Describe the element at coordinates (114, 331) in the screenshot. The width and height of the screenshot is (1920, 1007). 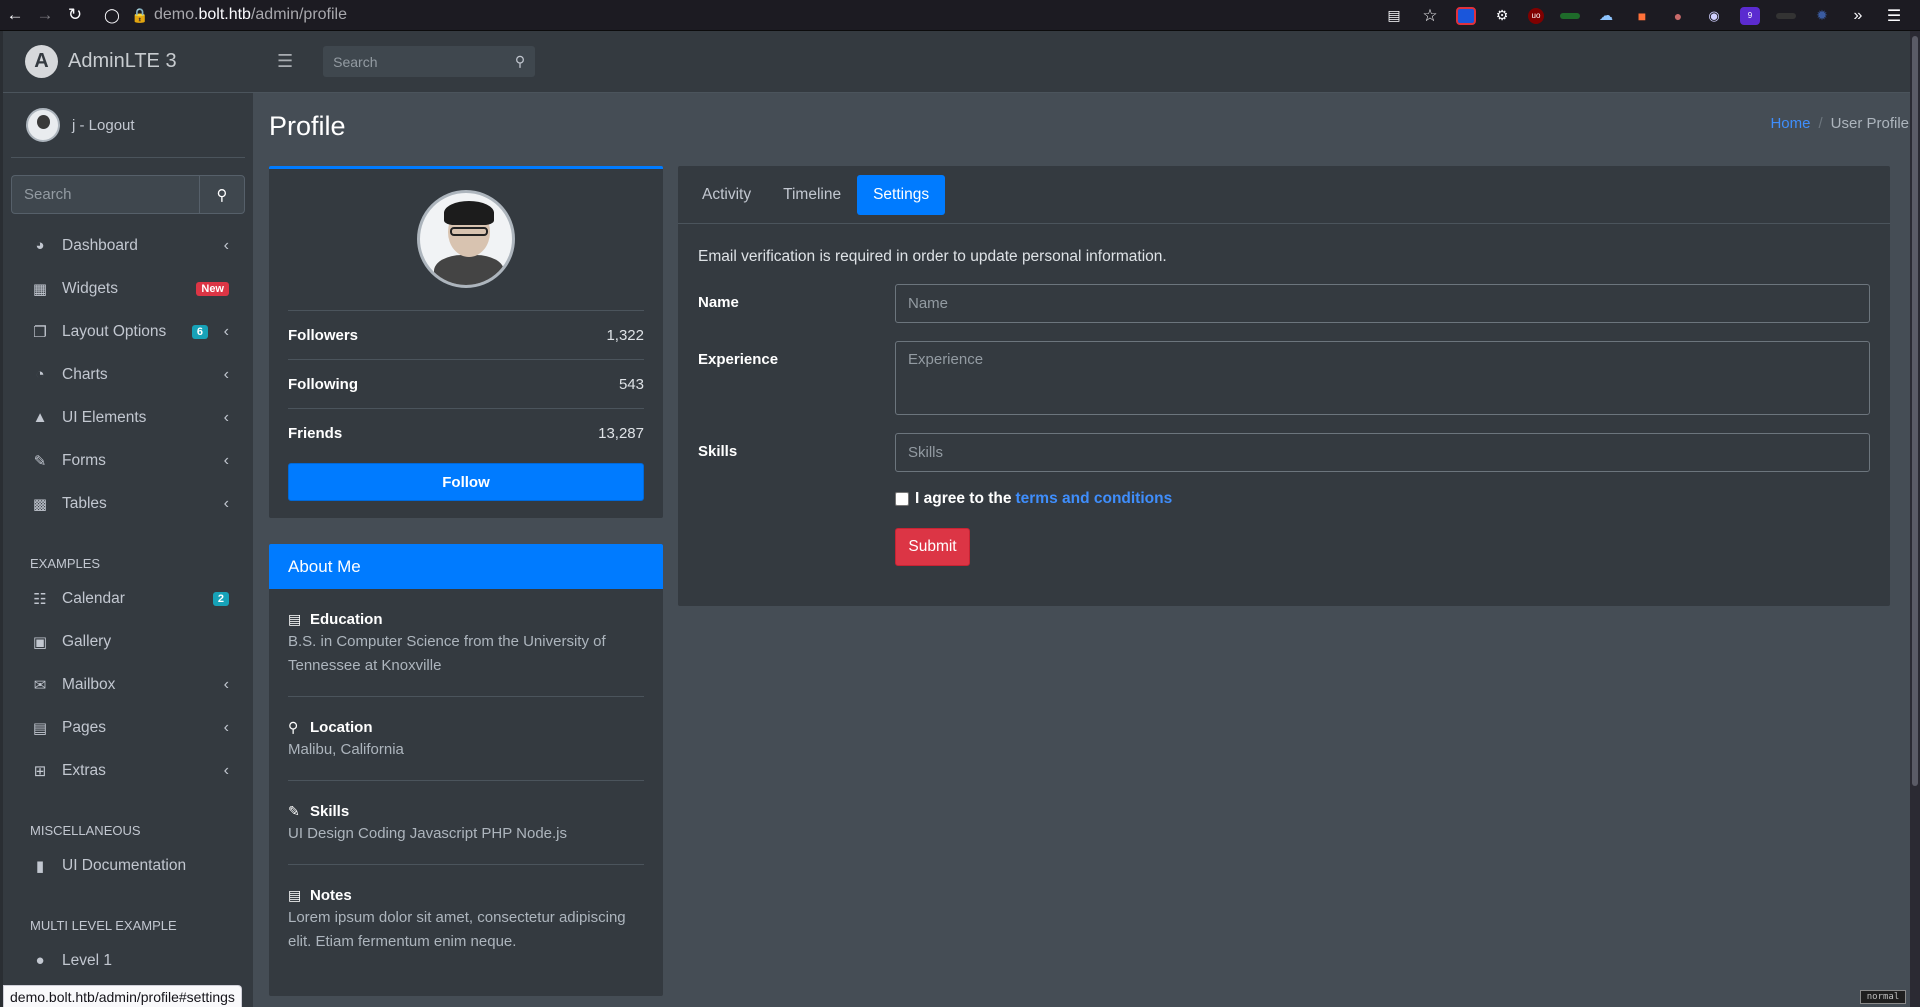
I see `sidebar-item-label: Layout Options` at that location.